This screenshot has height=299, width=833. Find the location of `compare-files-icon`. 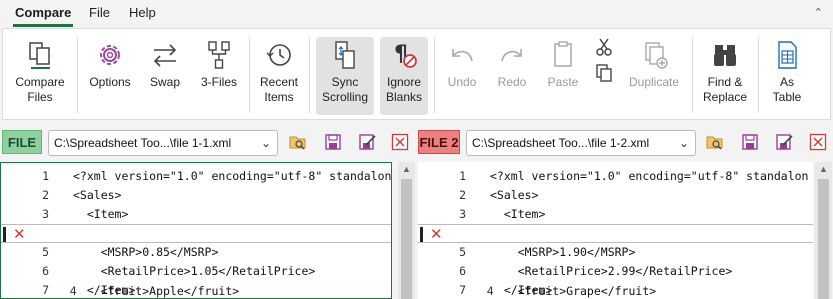

compare-files-icon is located at coordinates (39, 55).